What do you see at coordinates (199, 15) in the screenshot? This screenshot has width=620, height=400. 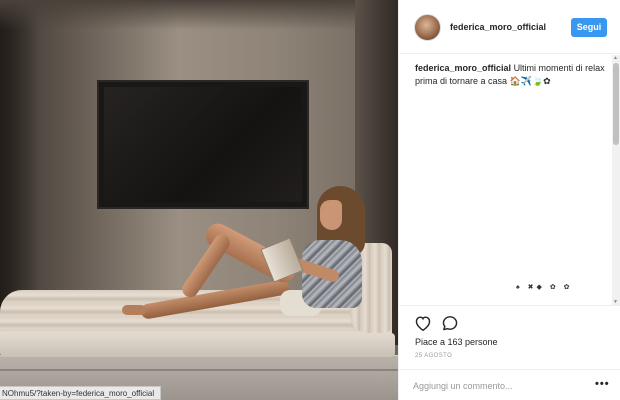 I see `ceiling-shadow` at bounding box center [199, 15].